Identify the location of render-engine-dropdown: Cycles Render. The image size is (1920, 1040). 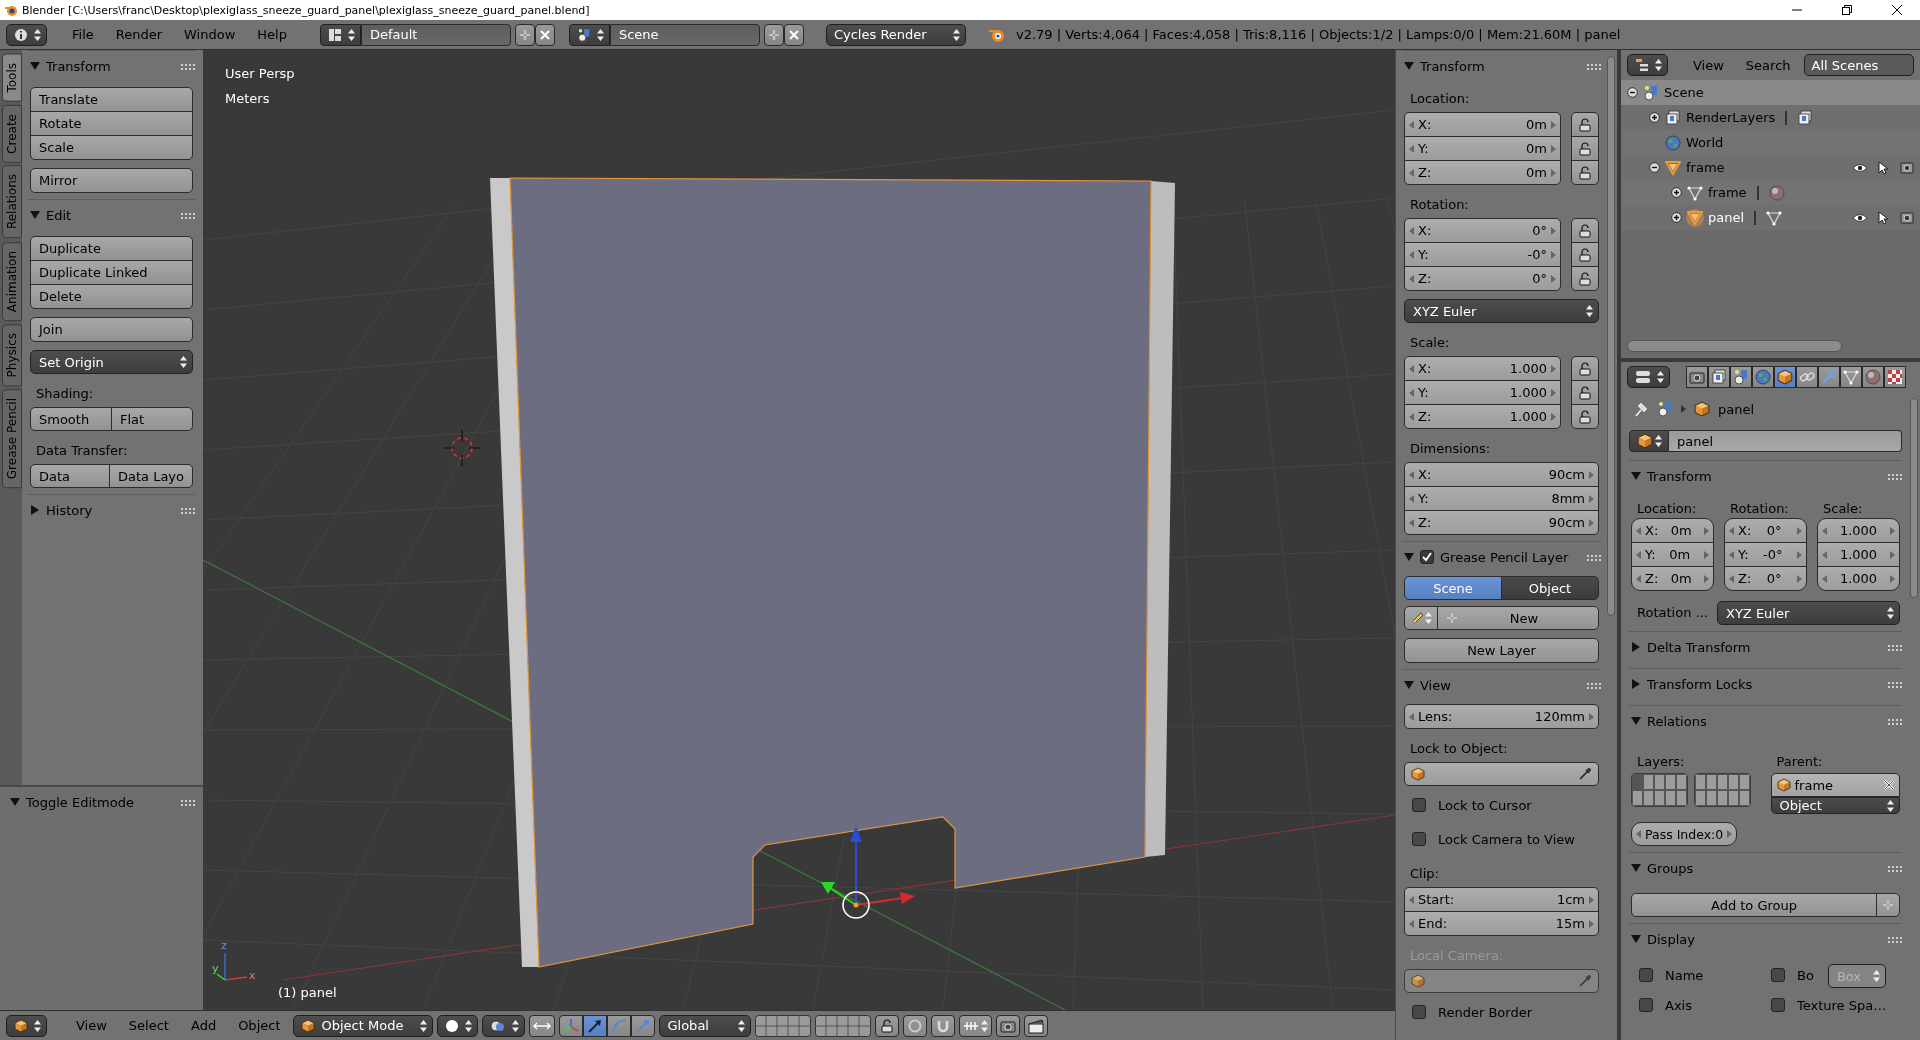
(895, 34).